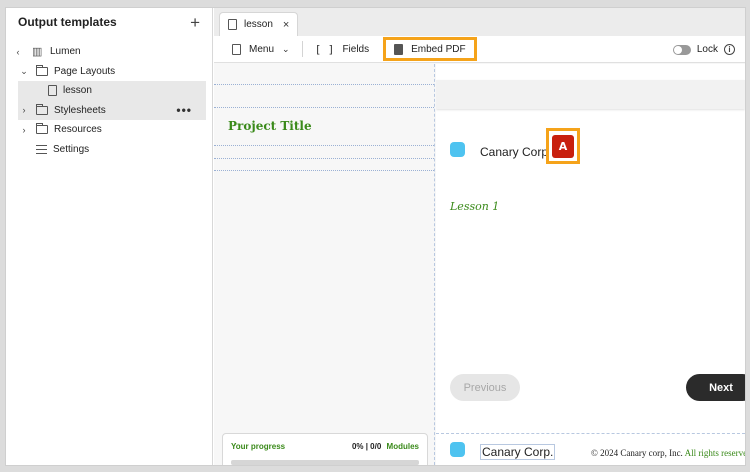 This screenshot has width=750, height=472. I want to click on progress-widget: Your progress 0% | 0/0 Modules, so click(325, 449).